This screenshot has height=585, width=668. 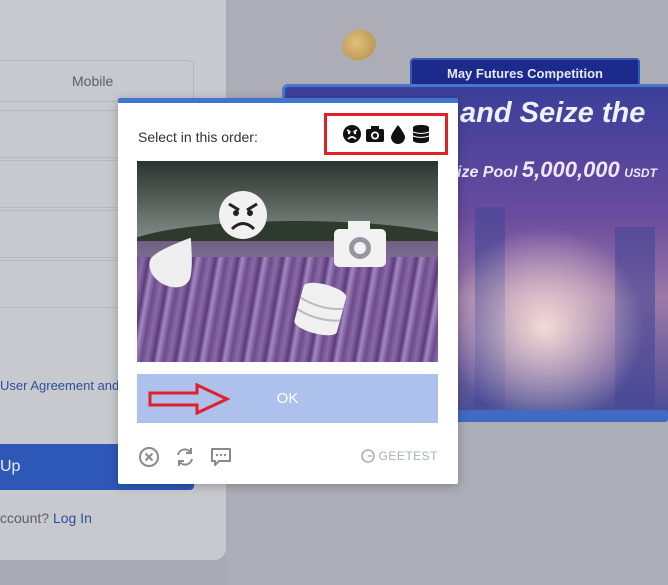 I want to click on login-link: Log In, so click(x=72, y=518).